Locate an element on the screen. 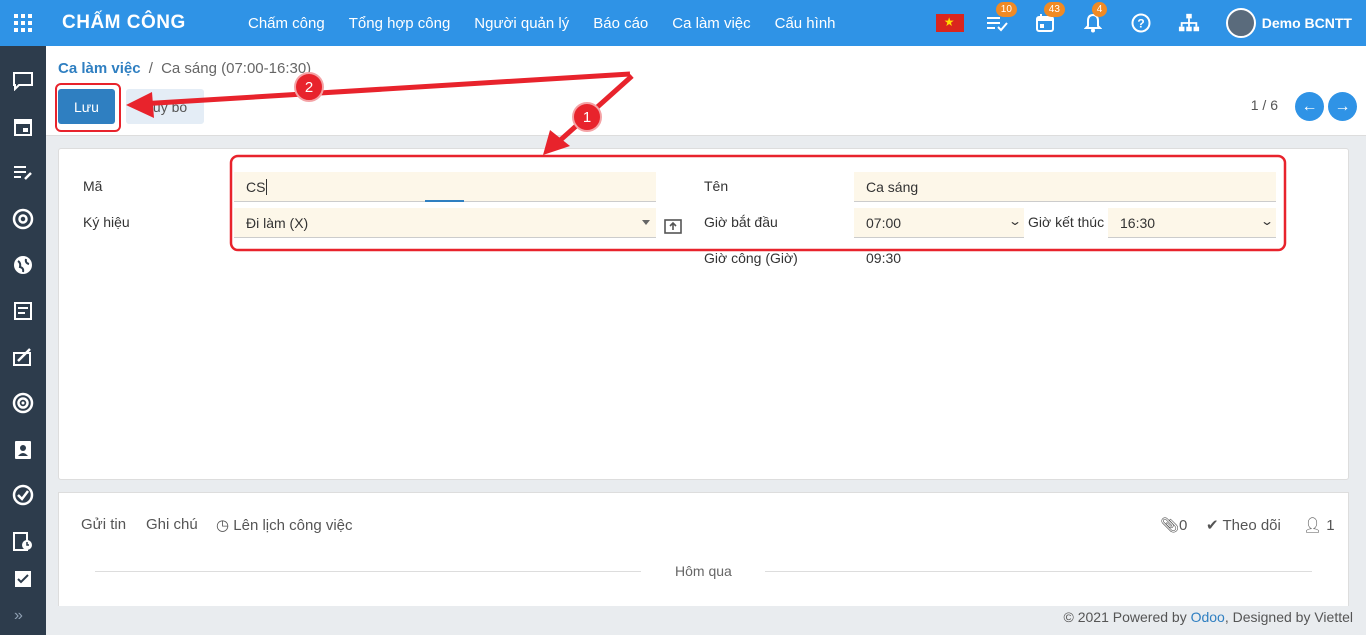 The image size is (1366, 635). menu-ca-lam-viec: Ca làm việc is located at coordinates (711, 23).